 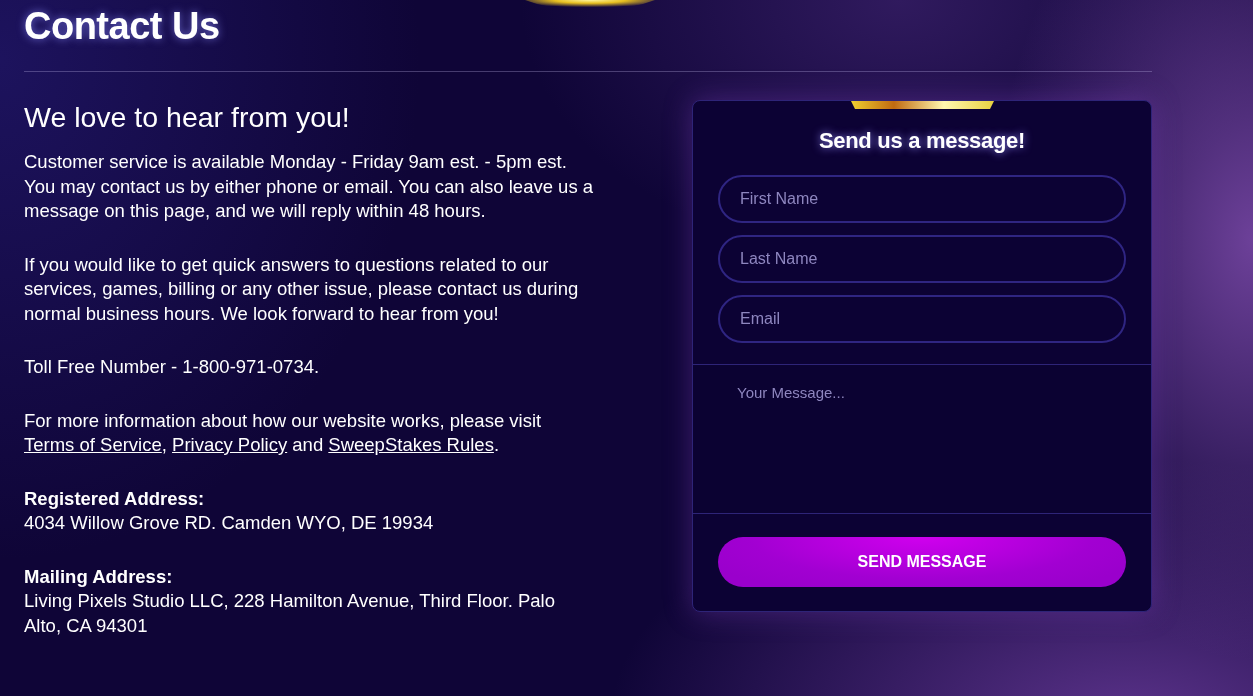 I want to click on policy-paragraph: For more information about how our website works, please visit Terms of Service, Privacy Policy and SweepStakes Rules., so click(x=283, y=432).